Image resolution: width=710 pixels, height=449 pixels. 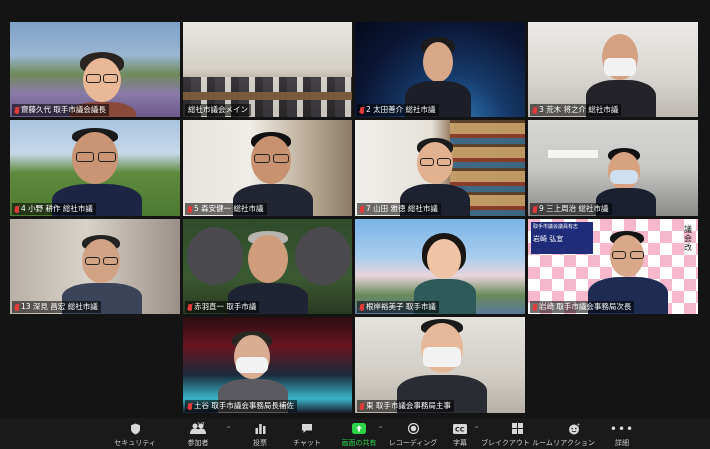 I want to click on meeting-toolbar: セキュリティ 17 参加者 ^ 投票 チャット 画面の共有 ^ レコーディング, so click(x=355, y=433).